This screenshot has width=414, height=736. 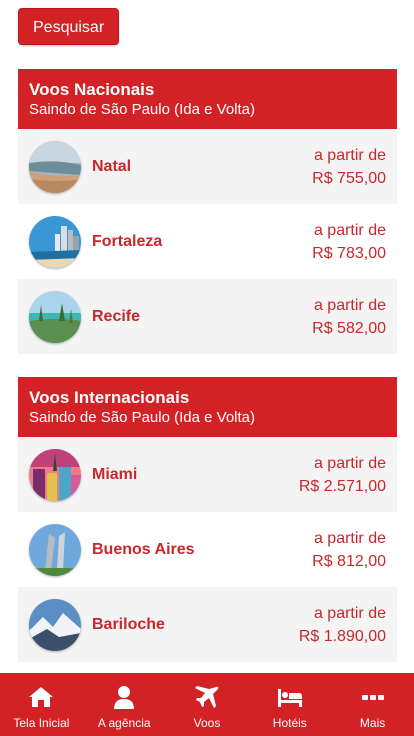 I want to click on bottom-navigation: Tela Inicial A agência Voos Hotéis Mais, so click(x=207, y=704).